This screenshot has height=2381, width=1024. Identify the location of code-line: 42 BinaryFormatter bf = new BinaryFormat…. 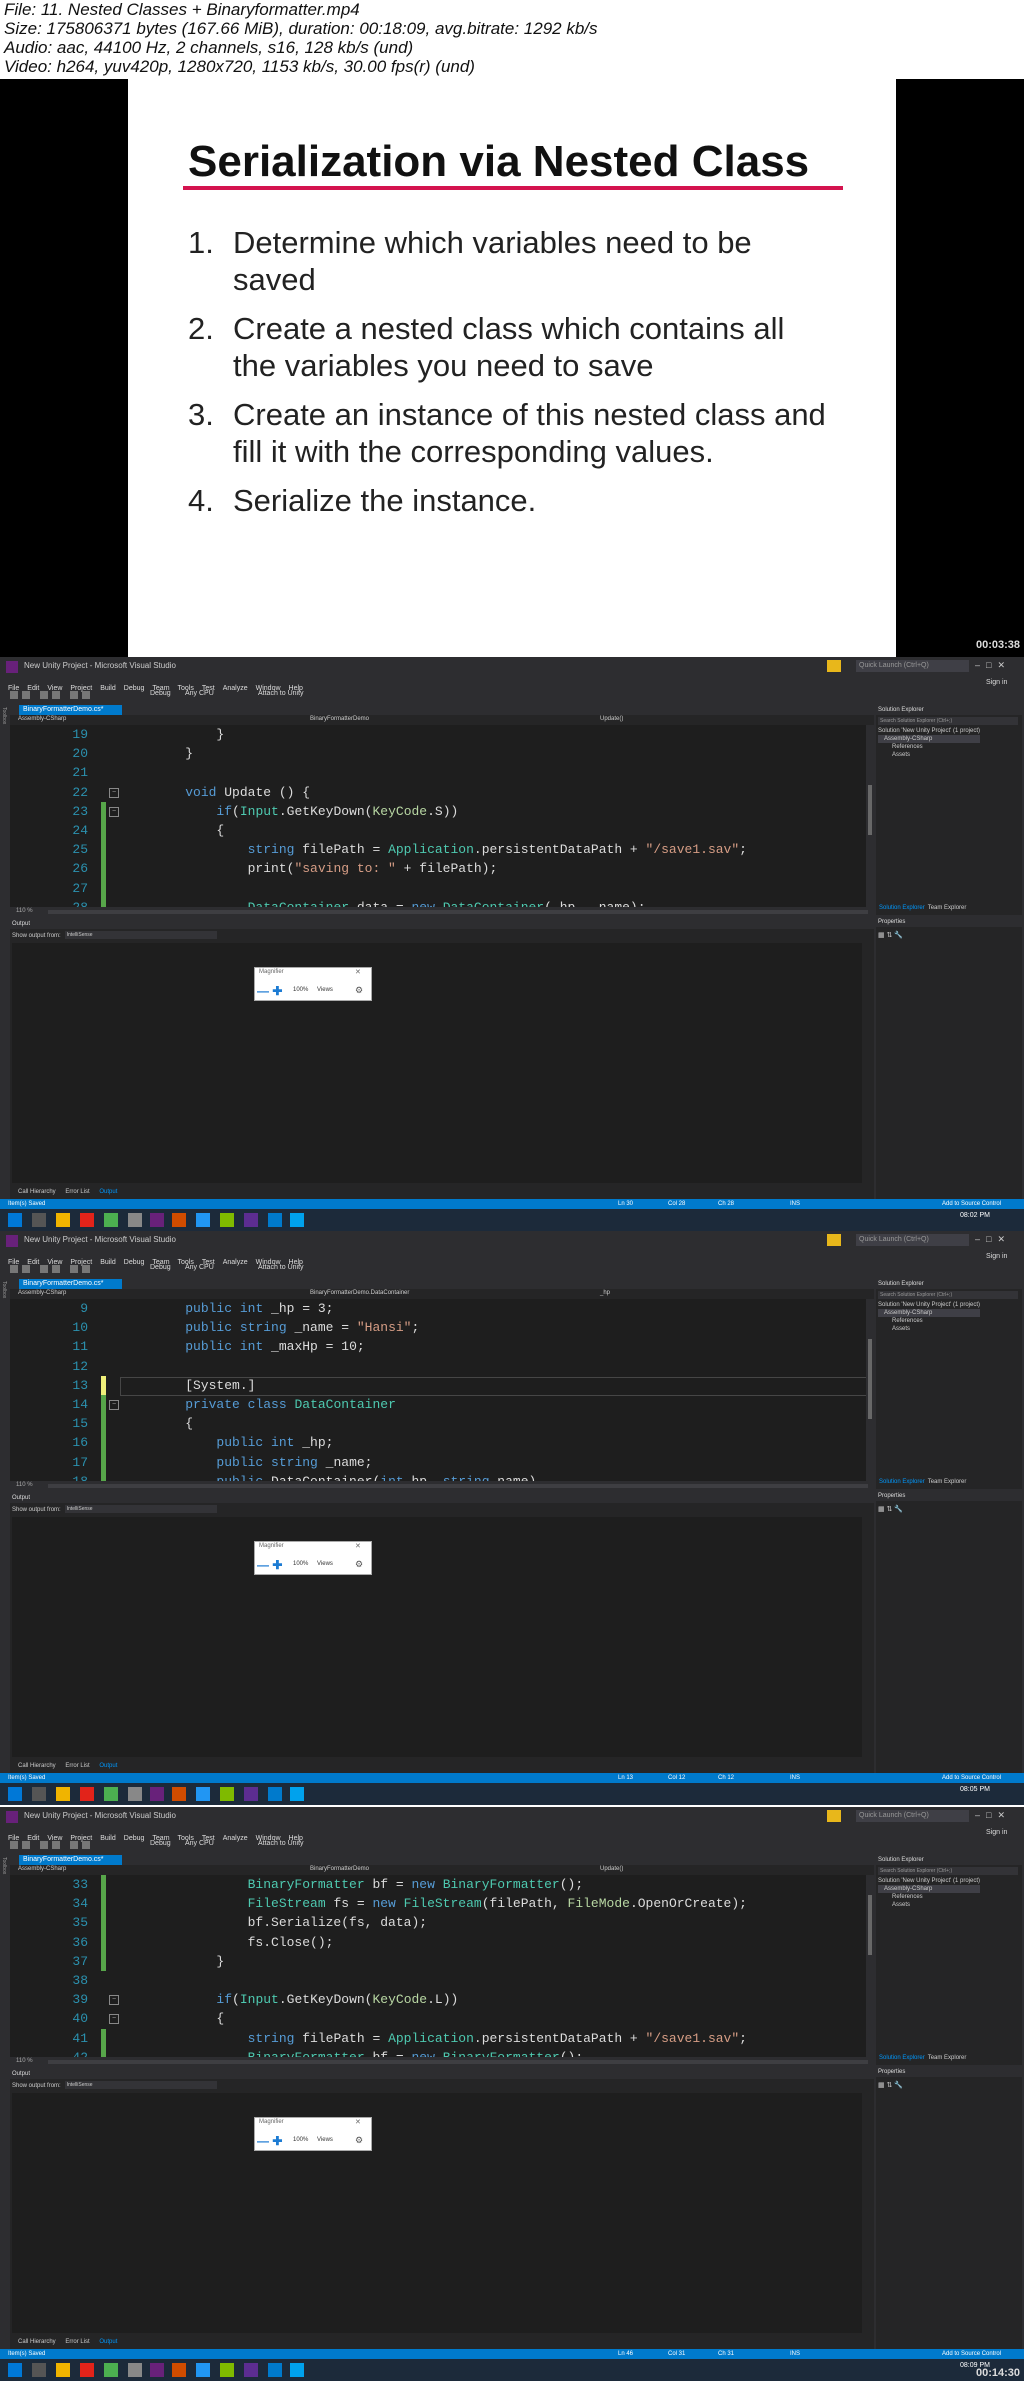
(437, 2052).